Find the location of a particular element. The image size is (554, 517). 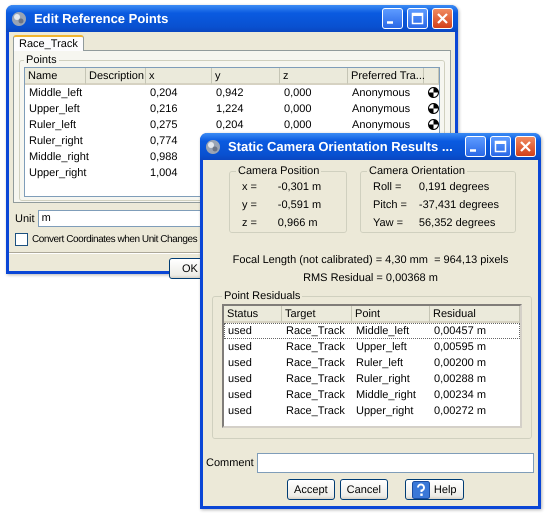

title-bar: Edit Reference Points is located at coordinates (232, 18).